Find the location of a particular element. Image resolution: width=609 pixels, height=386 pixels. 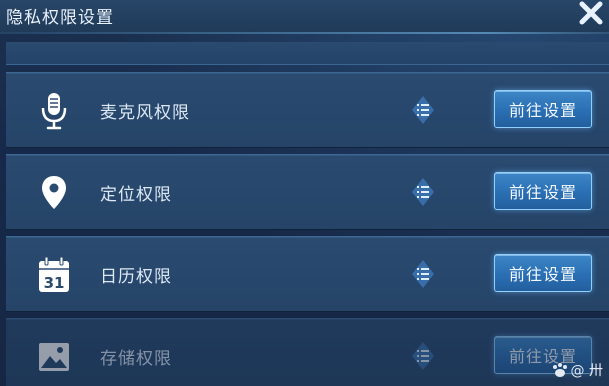

paw-logo-icon is located at coordinates (559, 370).